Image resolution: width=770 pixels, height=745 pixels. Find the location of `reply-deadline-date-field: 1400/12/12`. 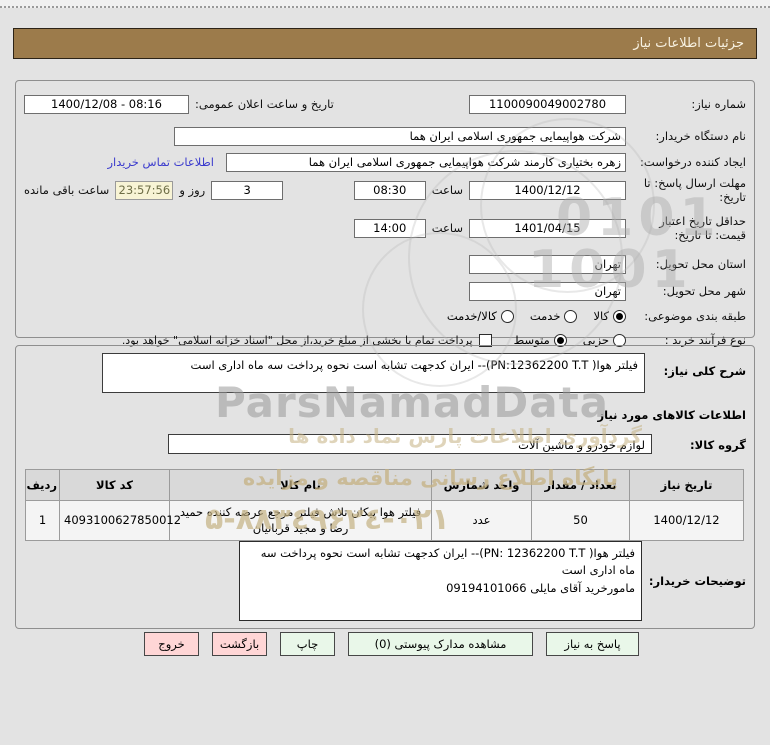

reply-deadline-date-field: 1400/12/12 is located at coordinates (547, 190).